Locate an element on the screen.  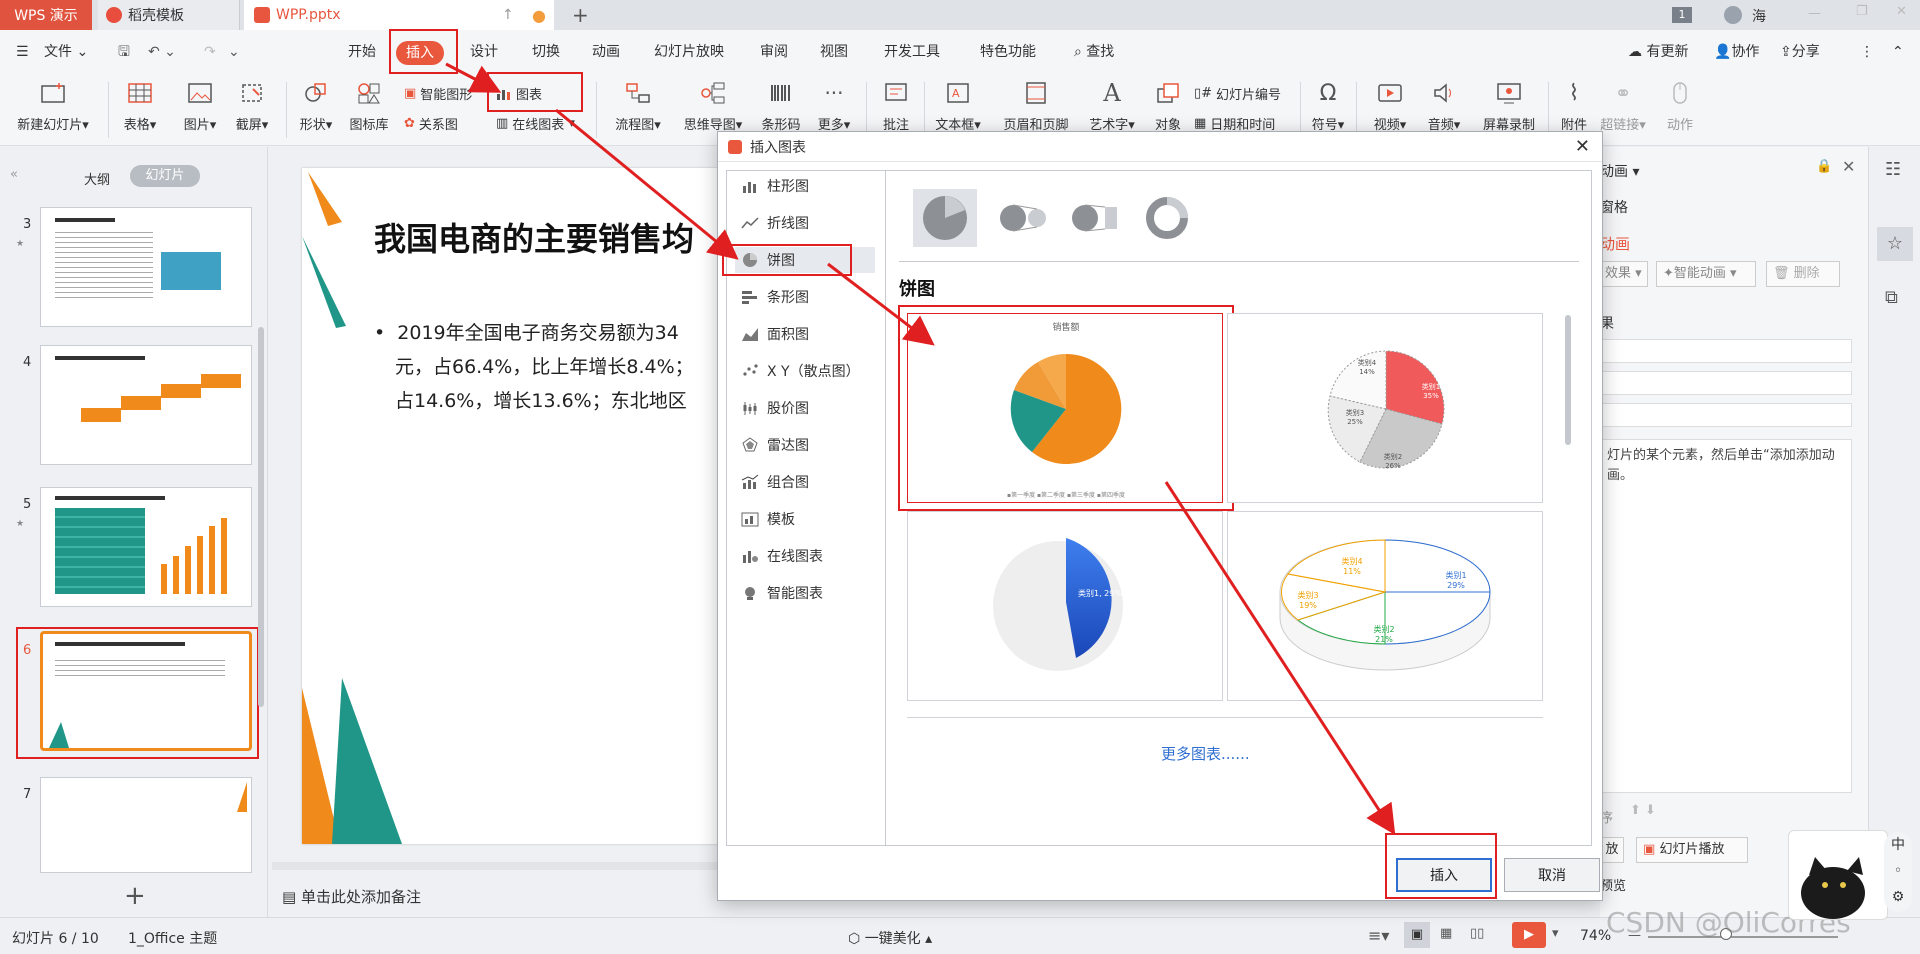
comment-button: 批注 is located at coordinates (896, 105).